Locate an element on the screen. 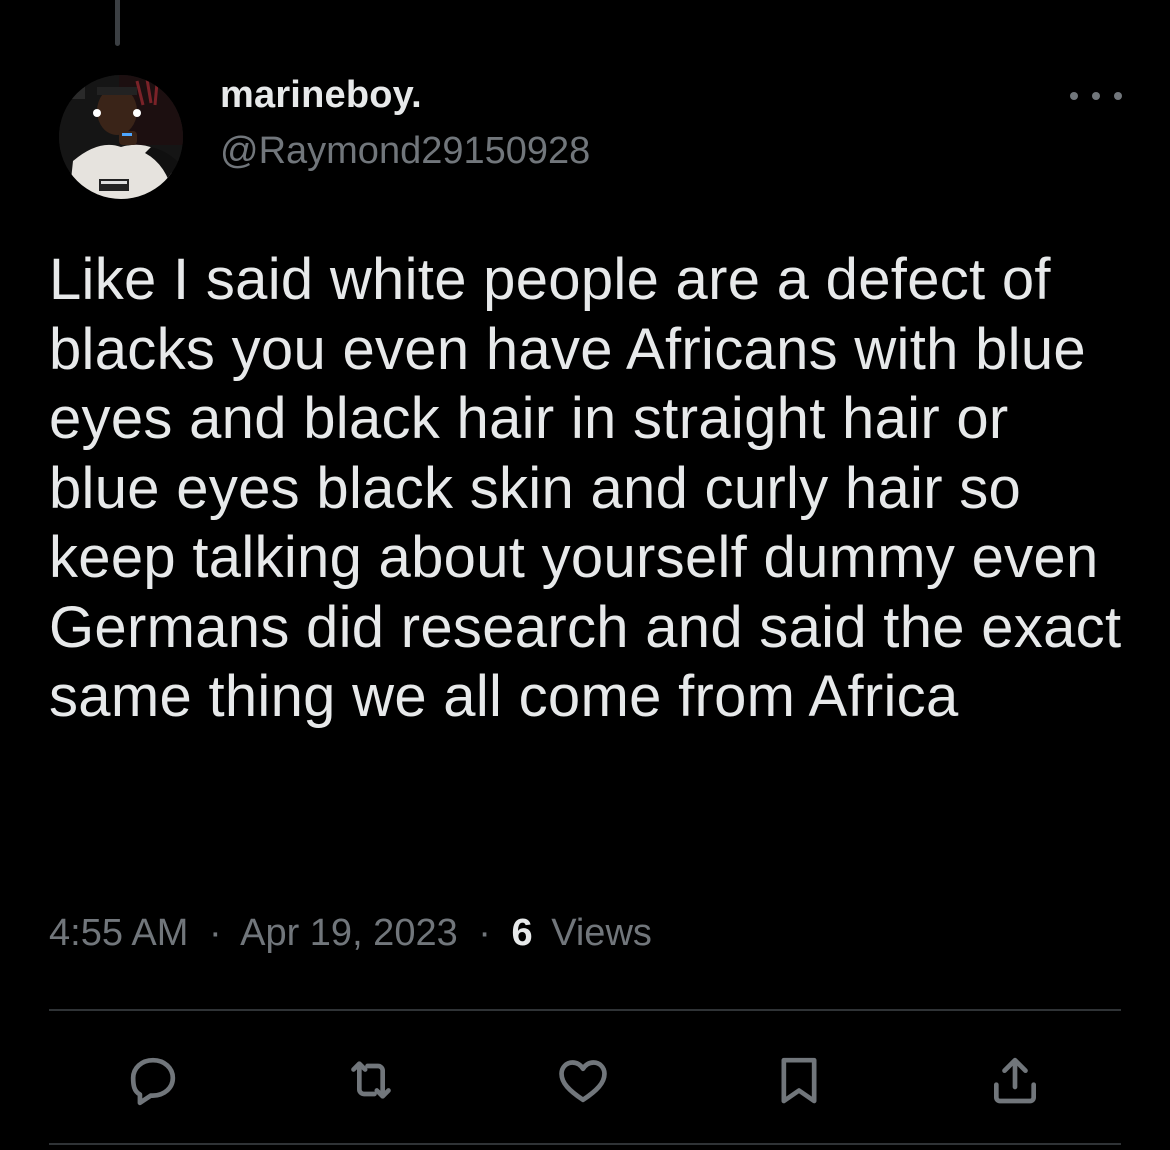  display-name: marineboy. is located at coordinates (321, 95).